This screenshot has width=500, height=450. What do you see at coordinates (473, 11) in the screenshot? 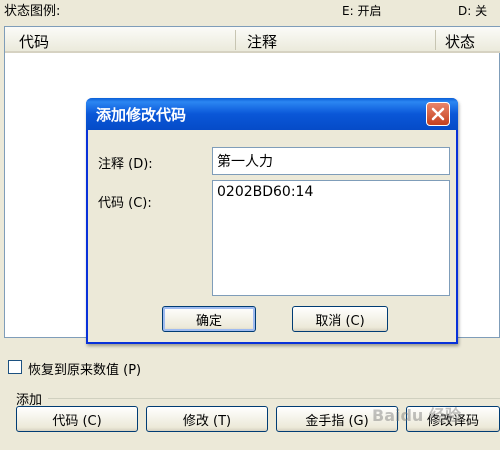
I see `legend-disabled: D: 关` at bounding box center [473, 11].